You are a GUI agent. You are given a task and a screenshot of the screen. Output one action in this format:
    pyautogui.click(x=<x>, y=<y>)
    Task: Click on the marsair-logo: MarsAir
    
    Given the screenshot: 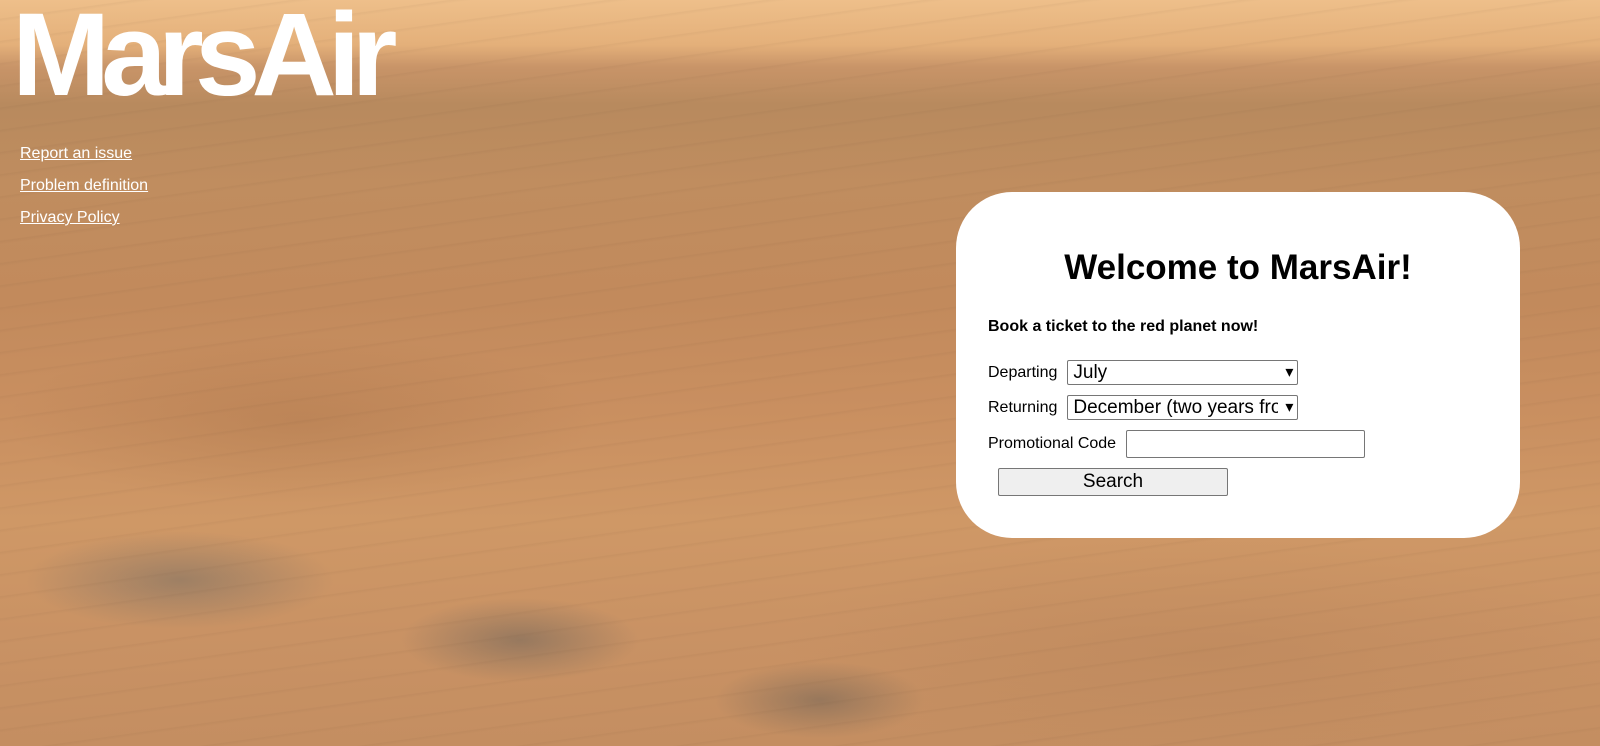 What is the action you would take?
    pyautogui.click(x=204, y=60)
    